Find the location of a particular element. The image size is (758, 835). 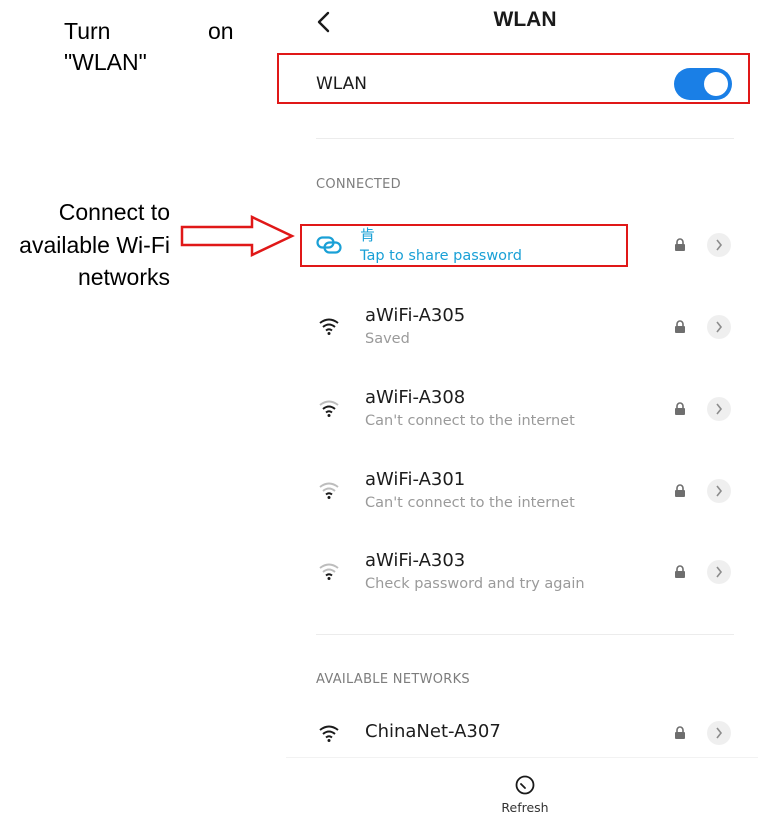

connected-network-row: 肯 Tap to share password is located at coordinates (519, 245).